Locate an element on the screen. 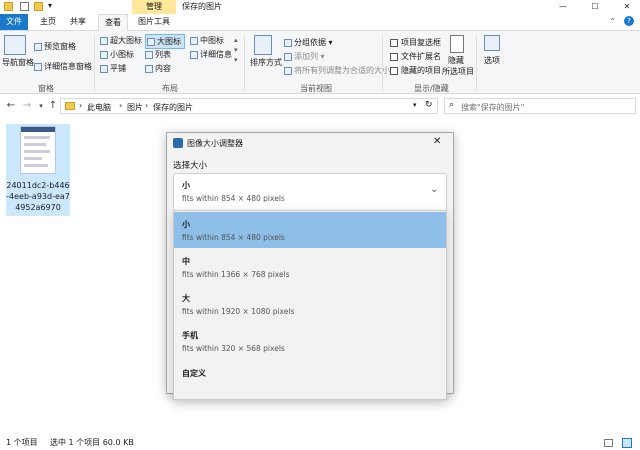 This screenshot has height=450, width=640. layout-list: 列表 is located at coordinates (158, 54).